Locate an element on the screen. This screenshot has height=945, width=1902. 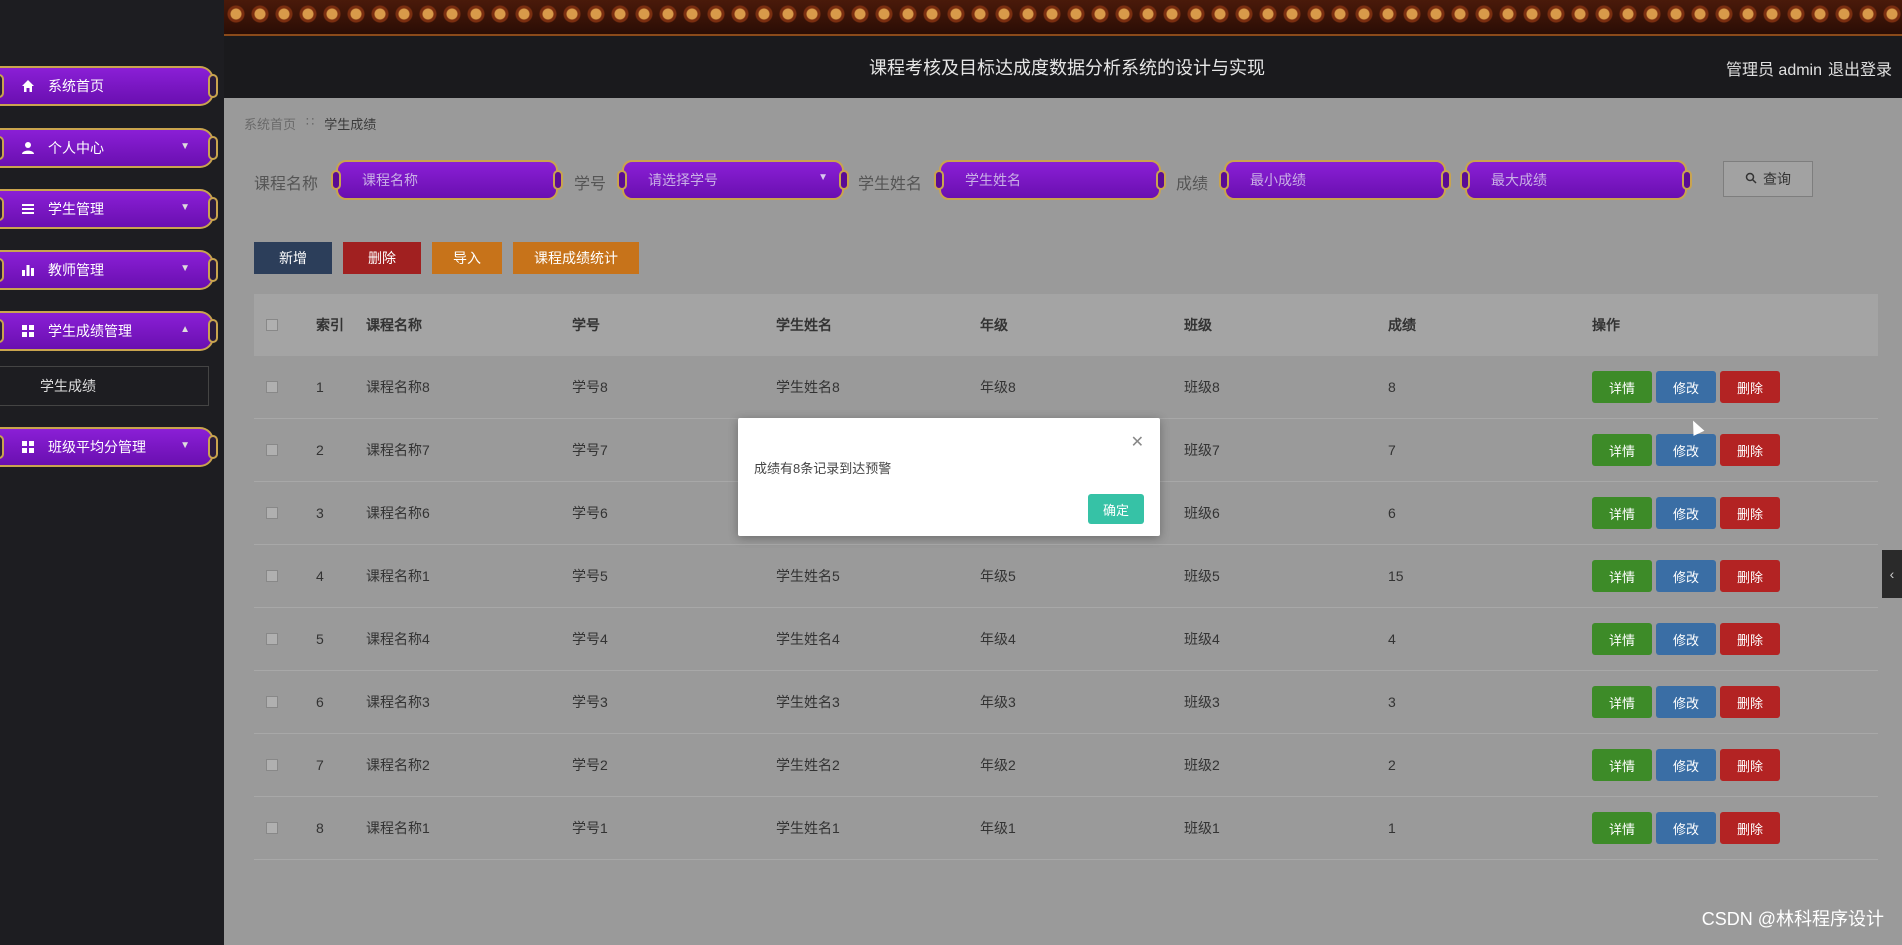
cell-name: 学生姓名8 is located at coordinates (808, 387).